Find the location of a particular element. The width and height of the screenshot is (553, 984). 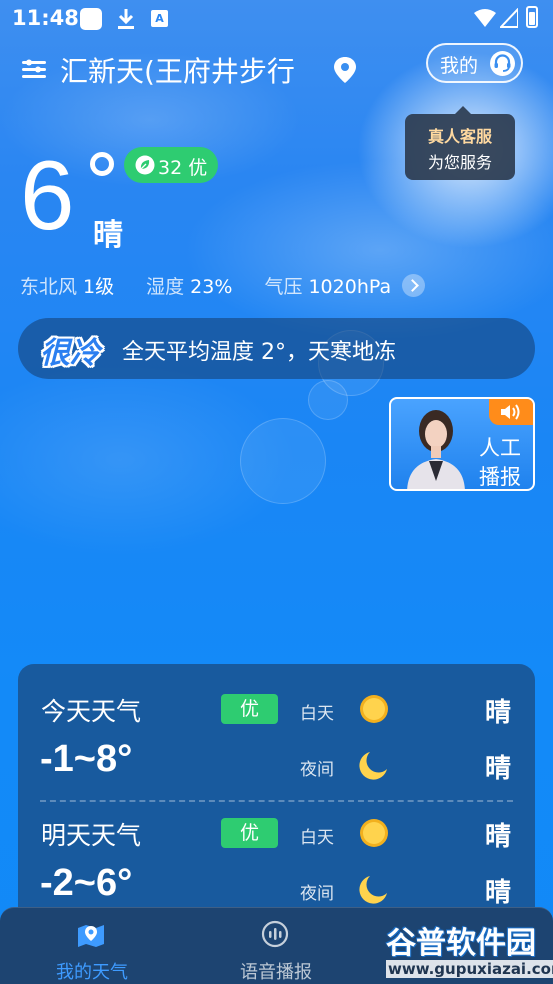

presenter-avatar is located at coordinates (436, 449).